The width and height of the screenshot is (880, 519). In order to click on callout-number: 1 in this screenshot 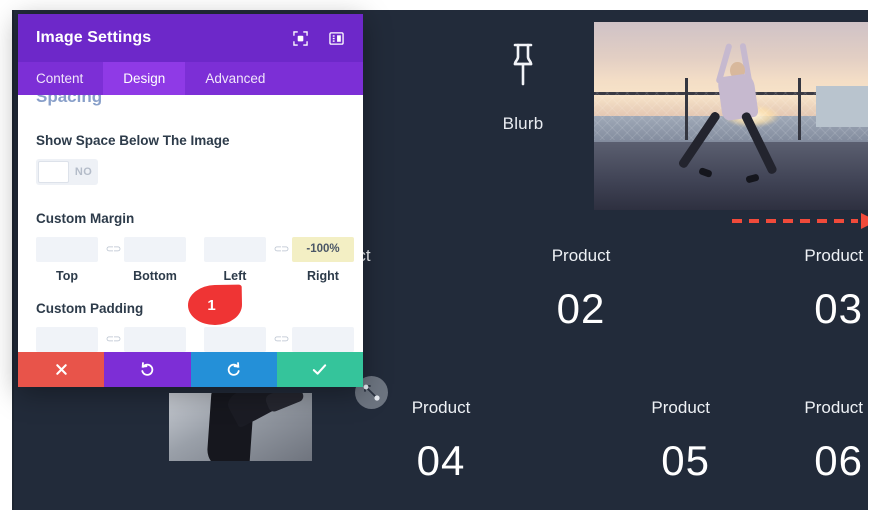, I will do `click(211, 305)`.